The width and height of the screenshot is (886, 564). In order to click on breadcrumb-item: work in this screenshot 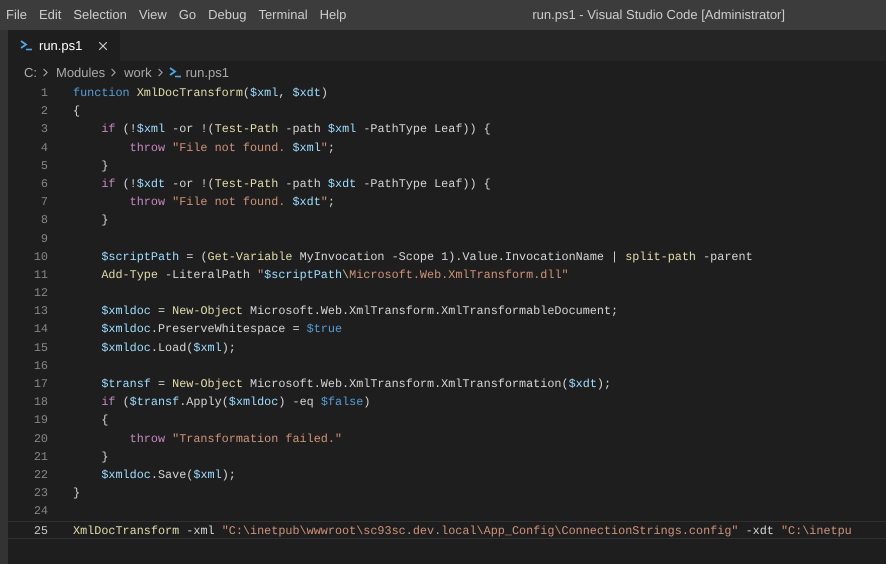, I will do `click(138, 72)`.